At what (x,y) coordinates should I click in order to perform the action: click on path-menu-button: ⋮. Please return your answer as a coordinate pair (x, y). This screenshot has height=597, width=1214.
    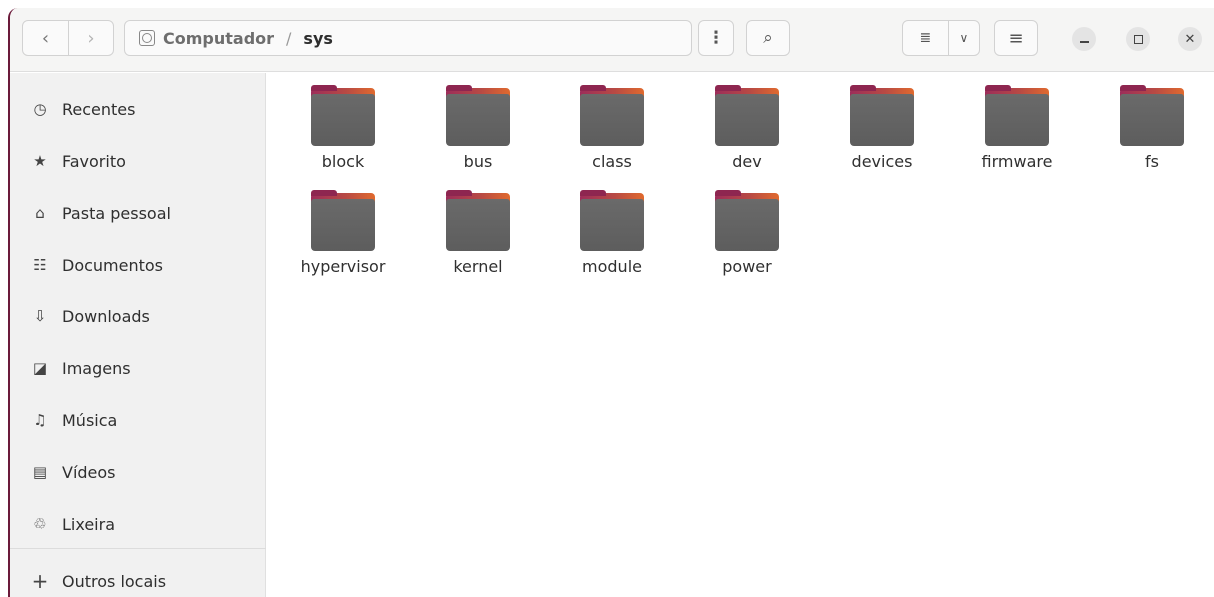
    Looking at the image, I should click on (716, 38).